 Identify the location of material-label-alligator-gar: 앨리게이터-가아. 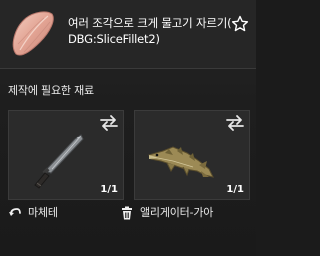
(170, 212).